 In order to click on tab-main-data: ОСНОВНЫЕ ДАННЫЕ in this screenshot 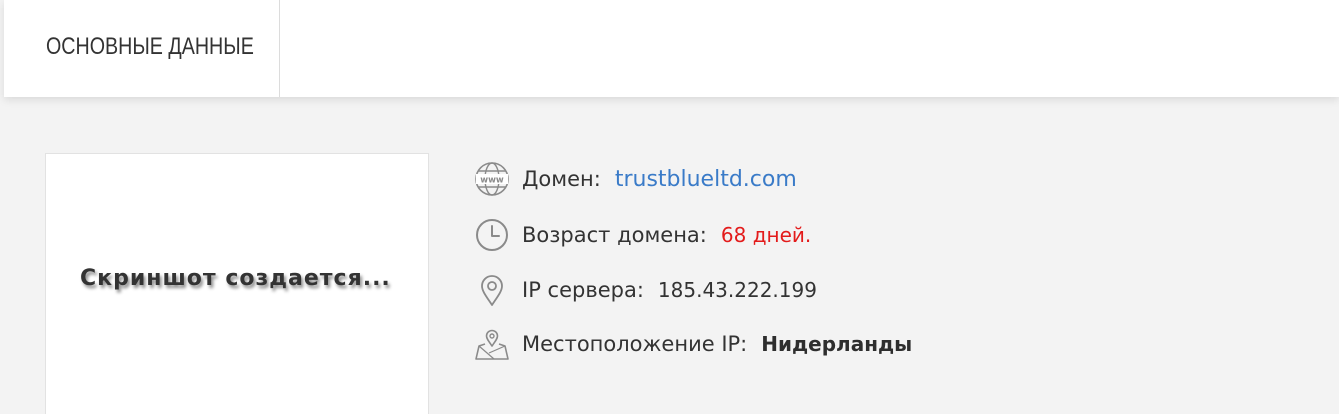, I will do `click(142, 48)`.